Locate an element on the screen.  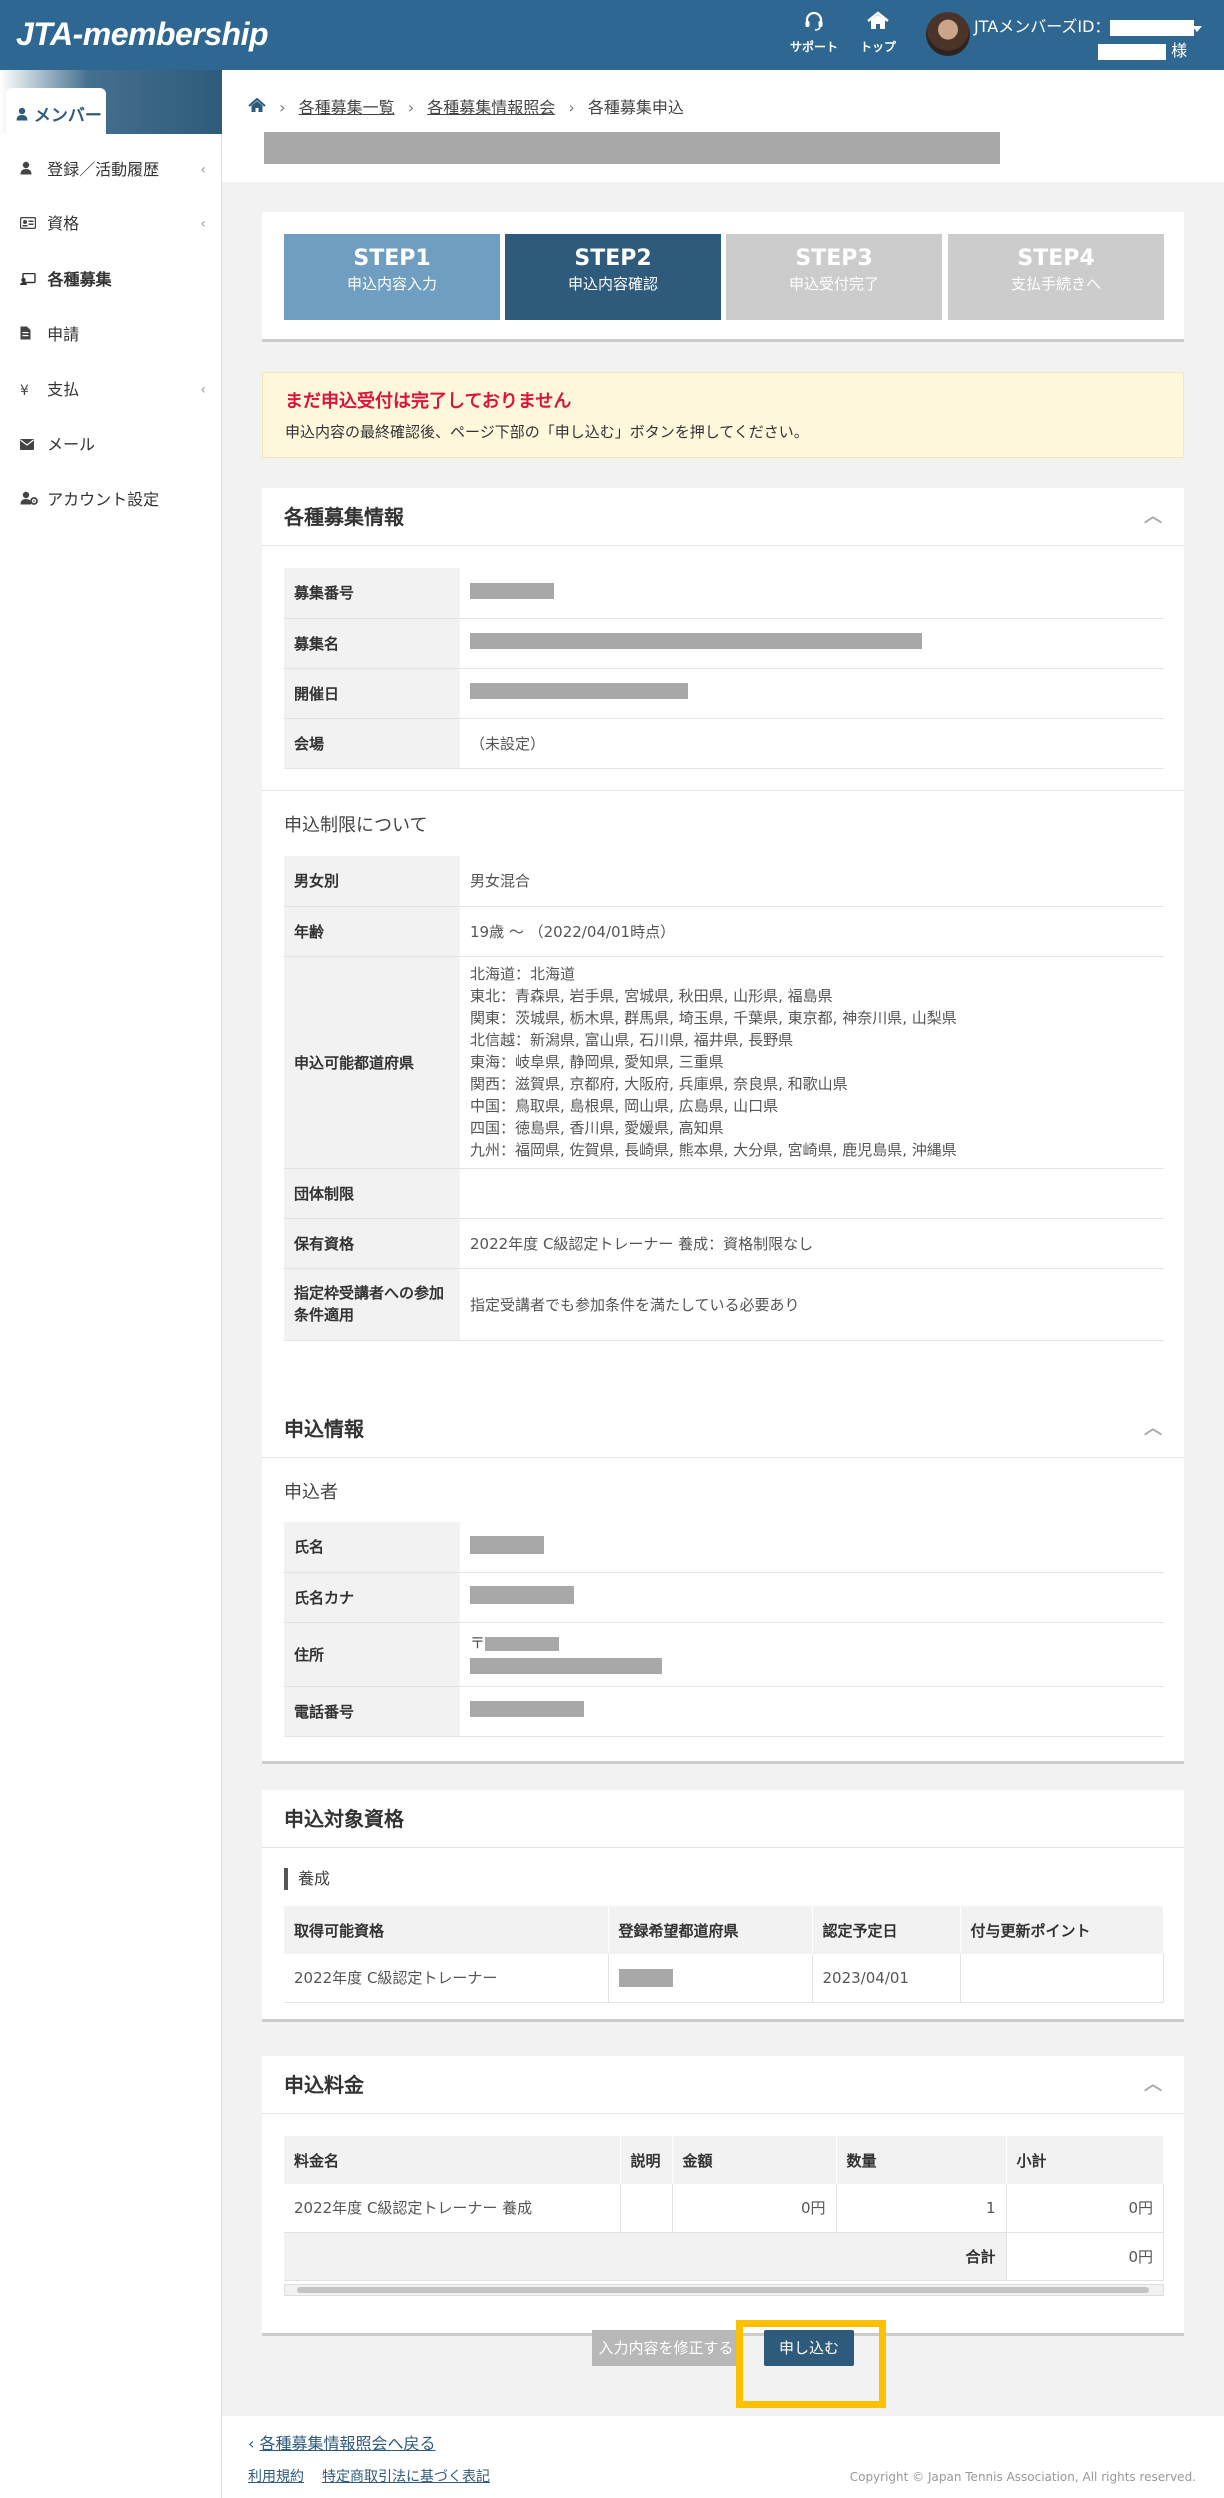
tab-member: メンバー is located at coordinates (56, 111).